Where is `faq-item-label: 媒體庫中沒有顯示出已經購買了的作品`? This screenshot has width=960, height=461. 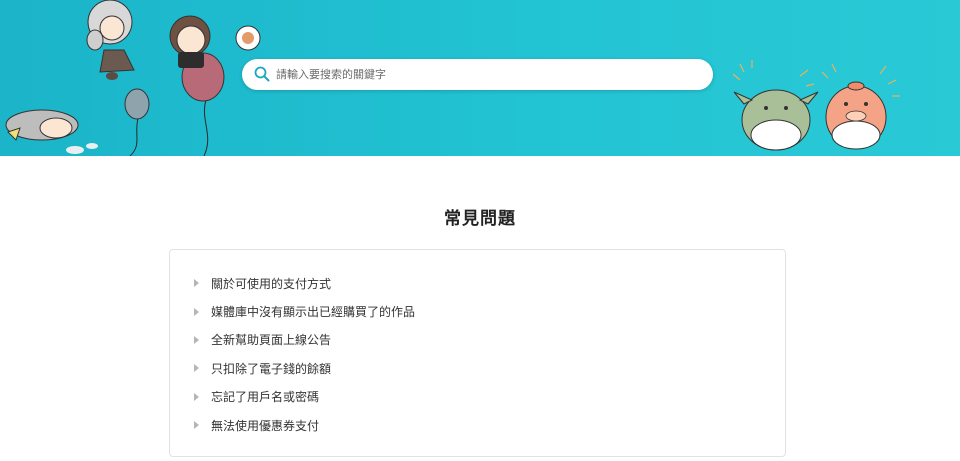 faq-item-label: 媒體庫中沒有顯示出已經購買了的作品 is located at coordinates (313, 311).